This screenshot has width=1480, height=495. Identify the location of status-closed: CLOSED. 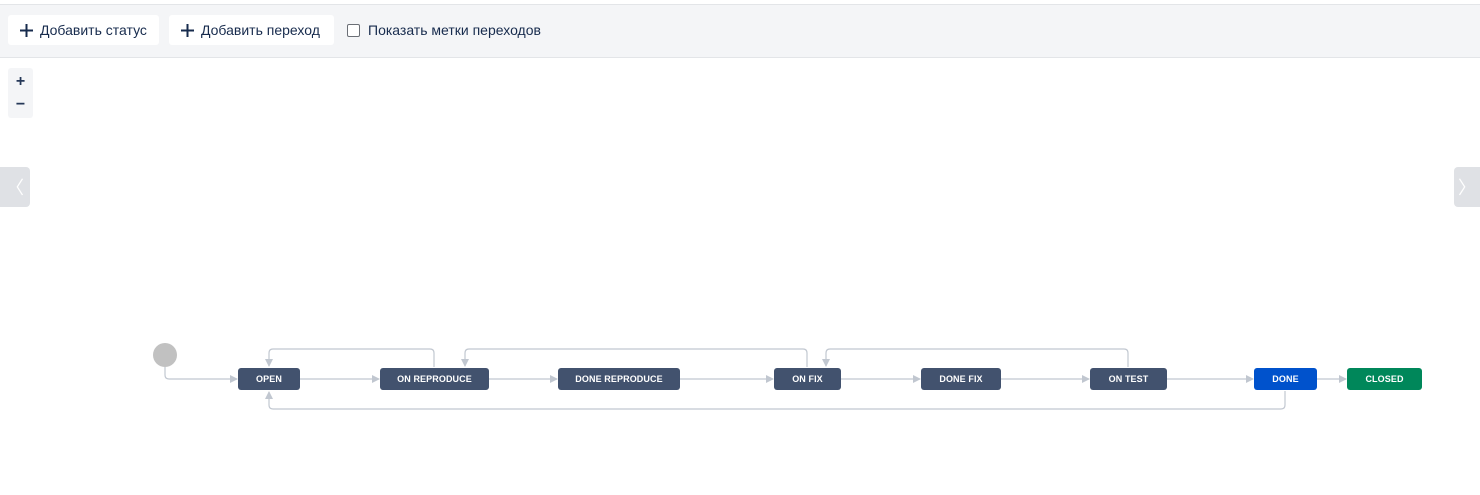
(1384, 379).